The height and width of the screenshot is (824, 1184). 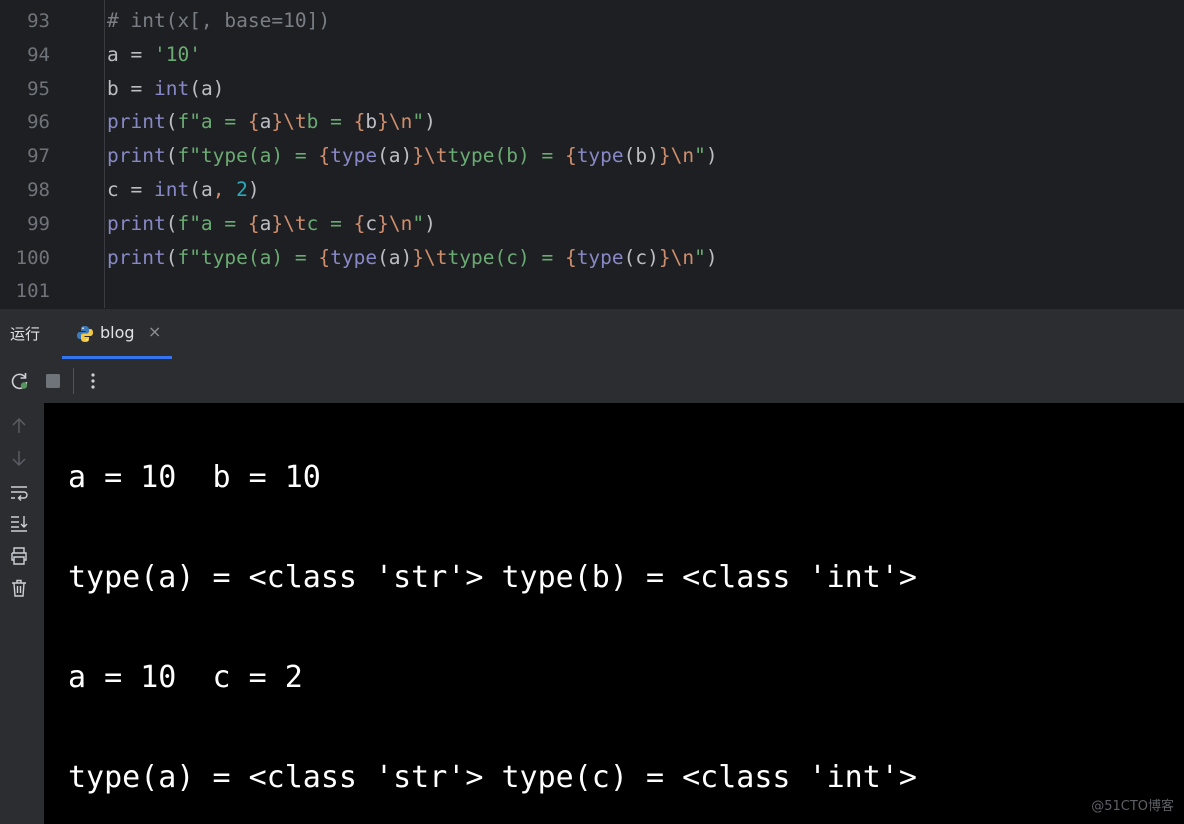 What do you see at coordinates (19, 588) in the screenshot?
I see `clear-all-icon` at bounding box center [19, 588].